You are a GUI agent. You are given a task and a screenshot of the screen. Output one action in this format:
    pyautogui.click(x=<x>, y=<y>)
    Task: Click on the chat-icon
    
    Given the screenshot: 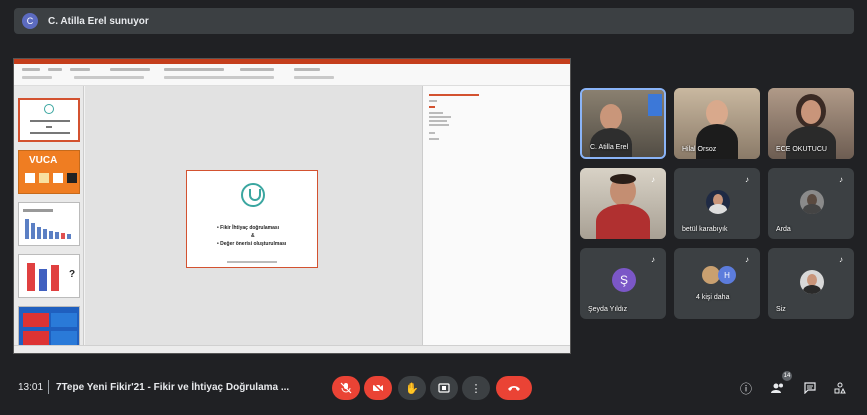 What is the action you would take?
    pyautogui.click(x=810, y=388)
    